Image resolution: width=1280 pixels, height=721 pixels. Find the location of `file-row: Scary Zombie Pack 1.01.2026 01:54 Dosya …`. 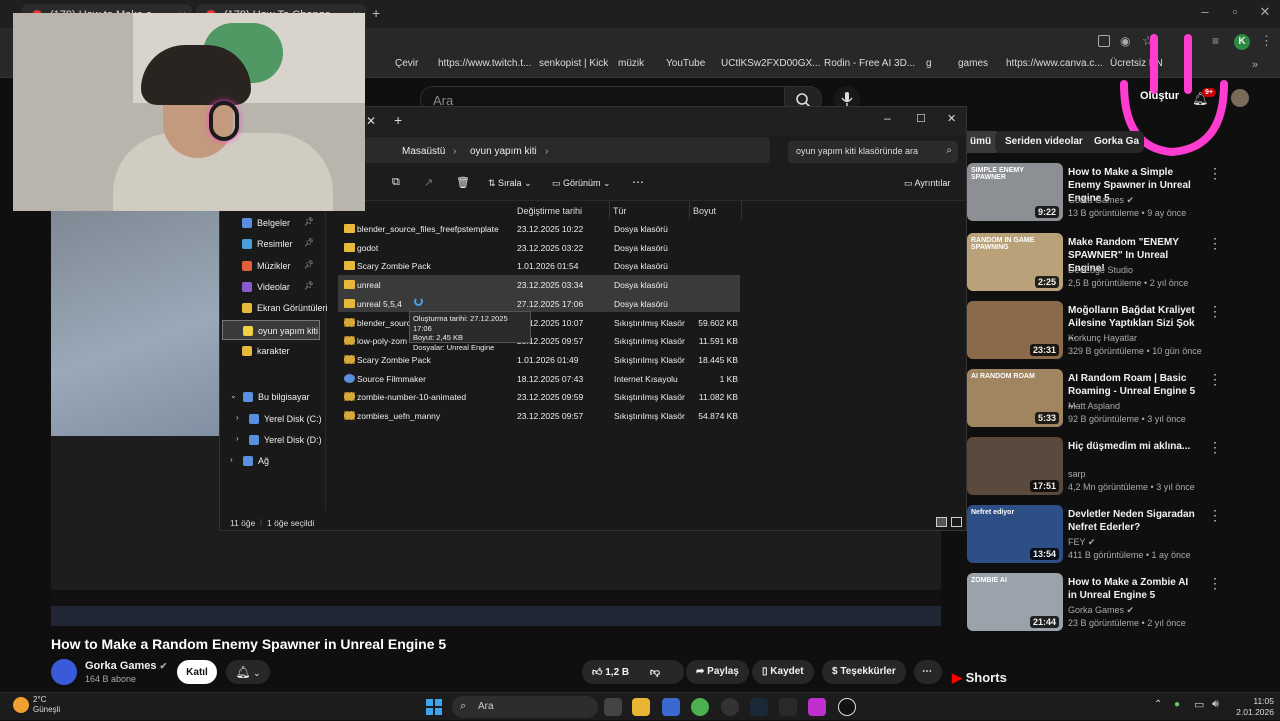

file-row: Scary Zombie Pack 1.01.2026 01:54 Dosya … is located at coordinates (539, 265).